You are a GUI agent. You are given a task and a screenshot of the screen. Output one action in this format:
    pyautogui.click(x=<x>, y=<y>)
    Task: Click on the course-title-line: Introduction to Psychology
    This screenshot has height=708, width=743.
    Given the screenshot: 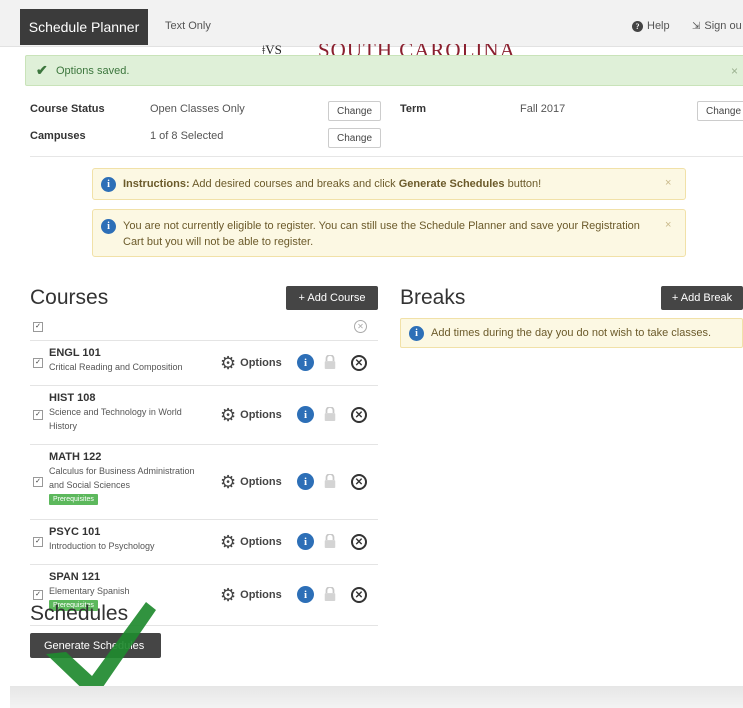 What is the action you would take?
    pyautogui.click(x=102, y=546)
    